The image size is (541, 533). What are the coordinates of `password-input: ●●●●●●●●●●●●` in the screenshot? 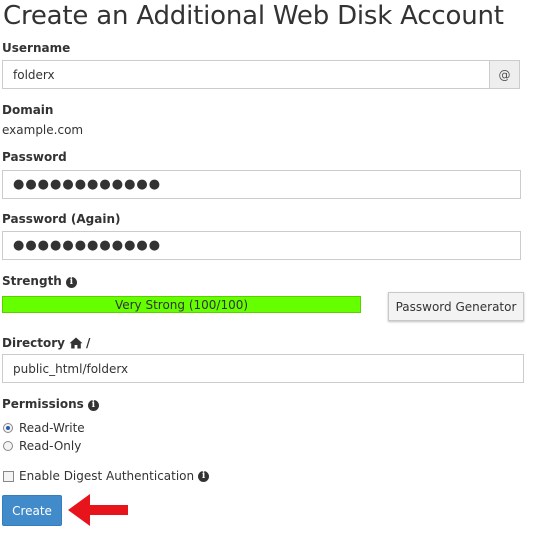 It's located at (261, 184).